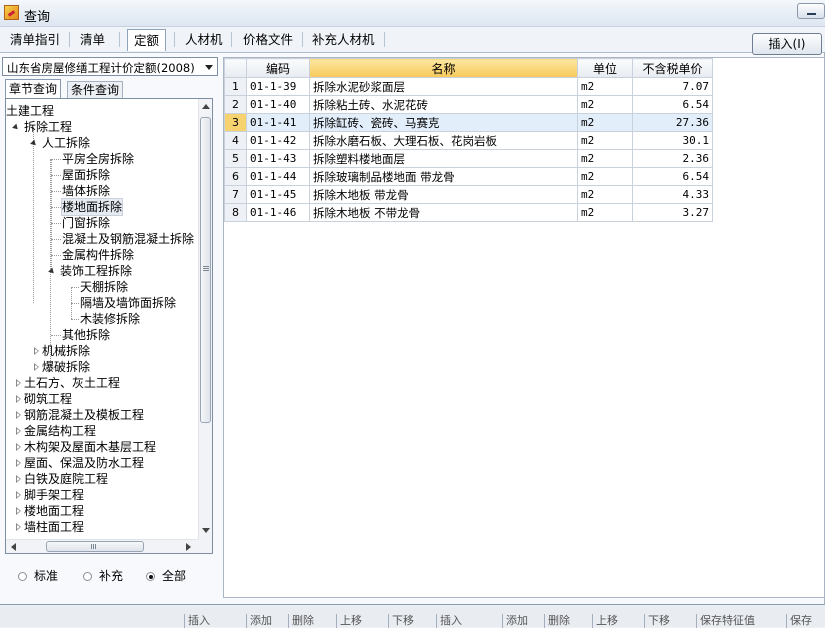  Describe the element at coordinates (33, 215) in the screenshot. I see `tree-guide-line` at that location.